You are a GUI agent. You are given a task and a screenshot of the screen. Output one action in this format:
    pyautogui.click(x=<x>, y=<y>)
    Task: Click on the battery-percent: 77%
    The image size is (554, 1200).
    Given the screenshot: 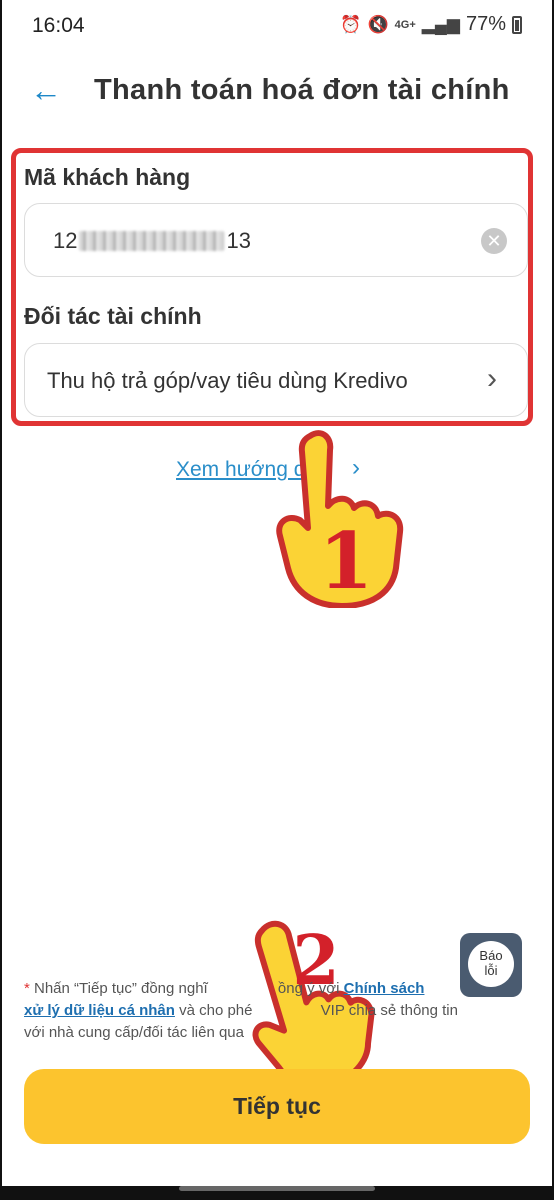 What is the action you would take?
    pyautogui.click(x=485, y=24)
    